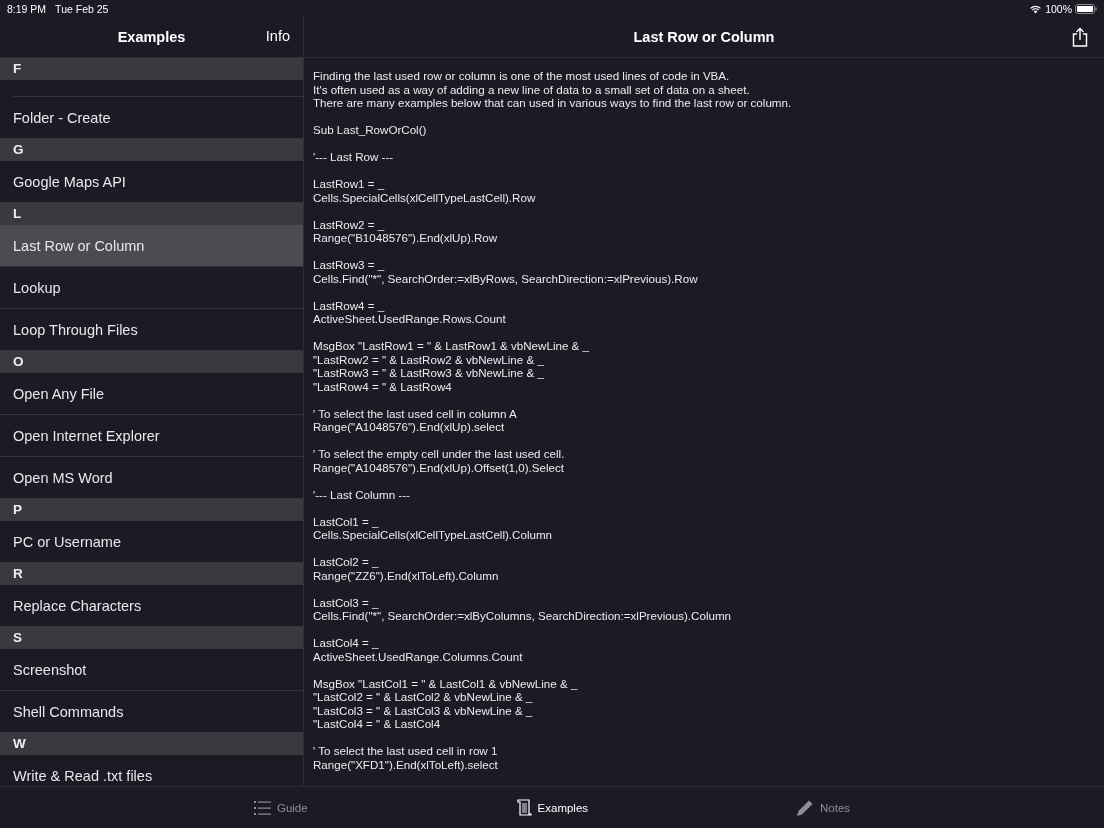 Image resolution: width=1104 pixels, height=828 pixels. I want to click on code-line: Finding the last used row or column is one of the most used lines of code in VBA., so click(522, 76).